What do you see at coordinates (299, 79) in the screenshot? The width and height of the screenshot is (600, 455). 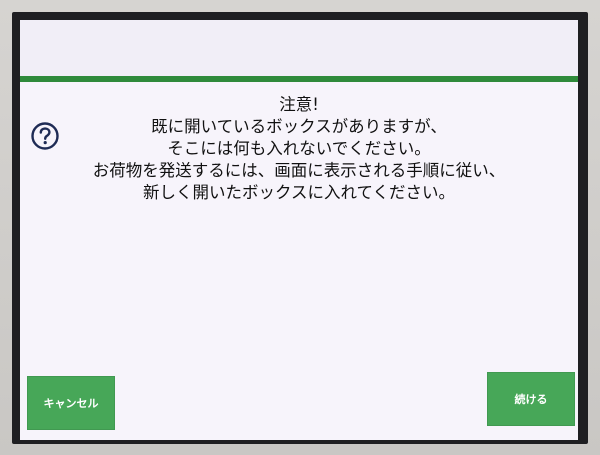 I see `header-accent-bar` at bounding box center [299, 79].